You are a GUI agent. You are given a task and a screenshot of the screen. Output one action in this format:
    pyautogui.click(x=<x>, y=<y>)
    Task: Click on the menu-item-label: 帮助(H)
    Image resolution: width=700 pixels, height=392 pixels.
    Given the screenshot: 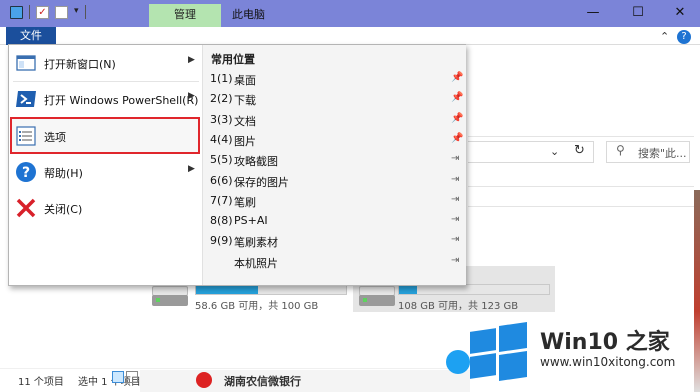 What is the action you would take?
    pyautogui.click(x=63, y=173)
    